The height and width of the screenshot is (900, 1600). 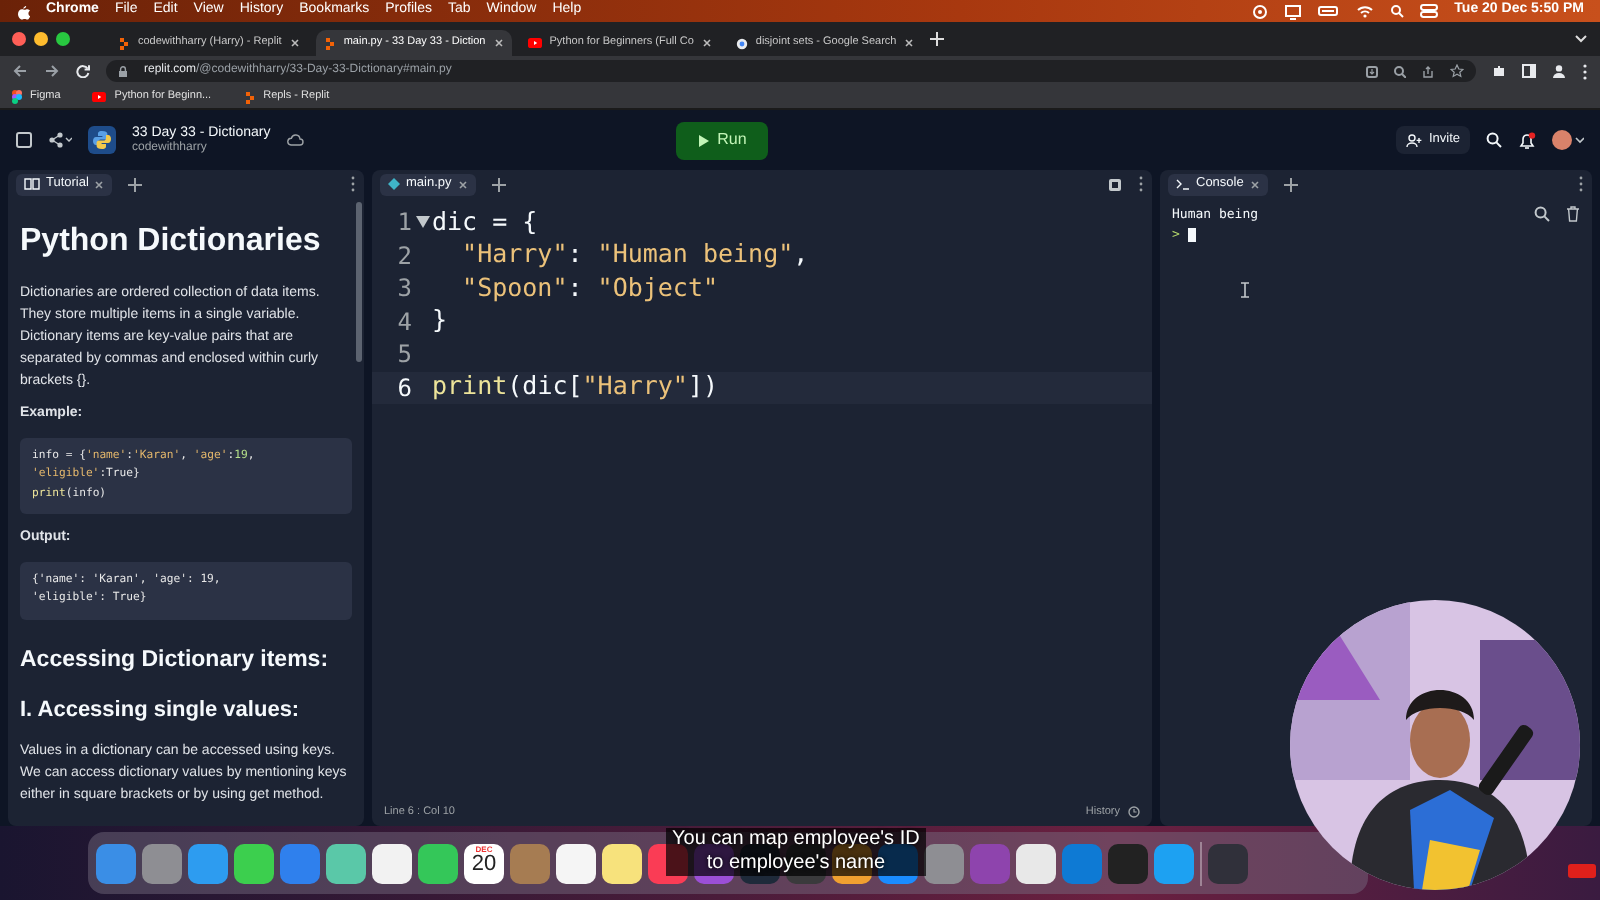 What do you see at coordinates (403, 322) in the screenshot?
I see `line-number: 4` at bounding box center [403, 322].